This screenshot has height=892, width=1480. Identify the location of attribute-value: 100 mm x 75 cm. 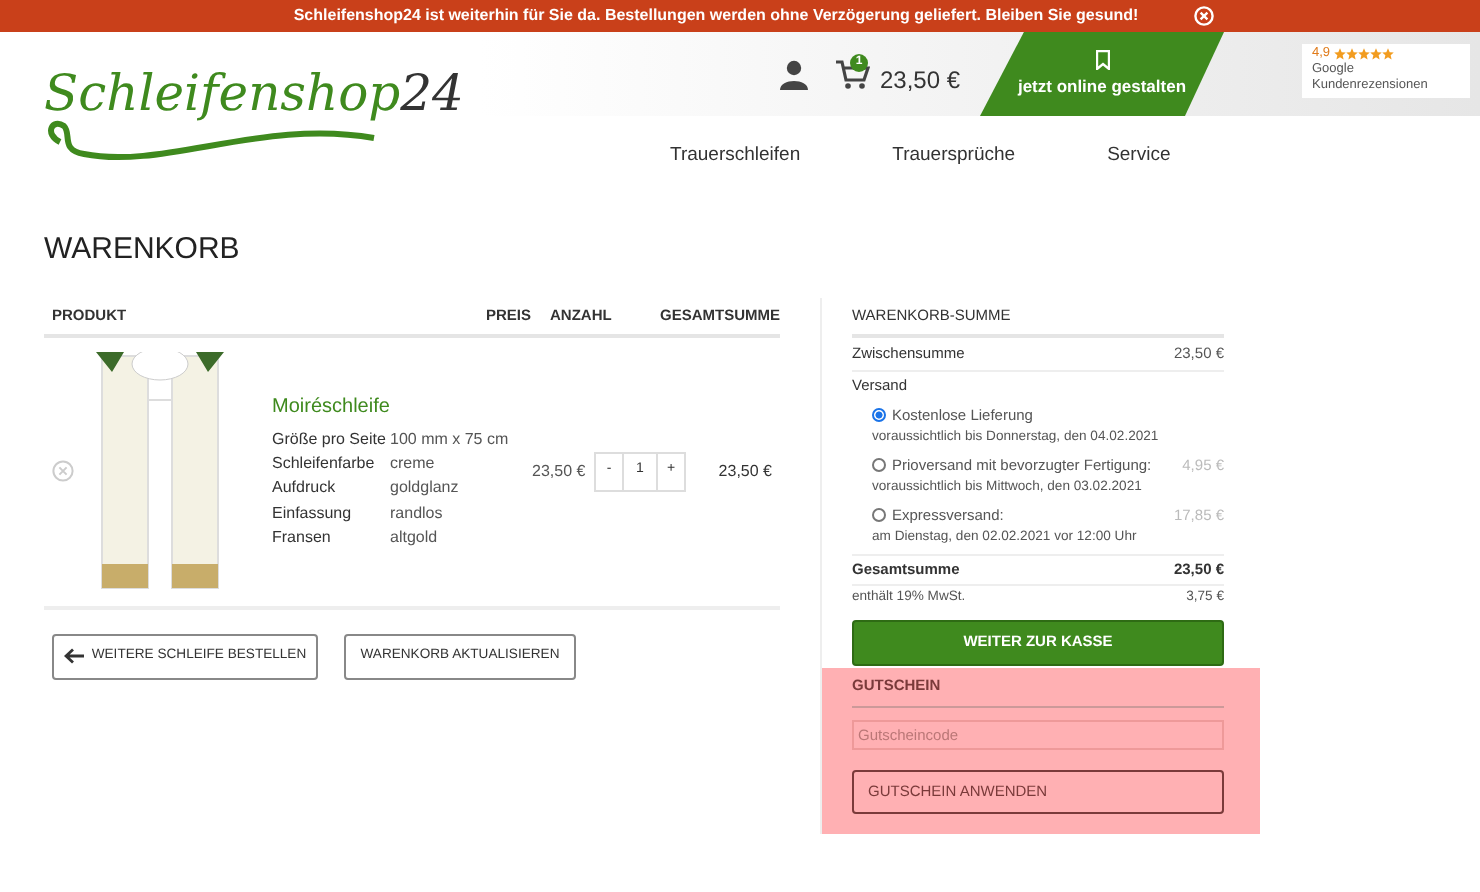
(449, 439).